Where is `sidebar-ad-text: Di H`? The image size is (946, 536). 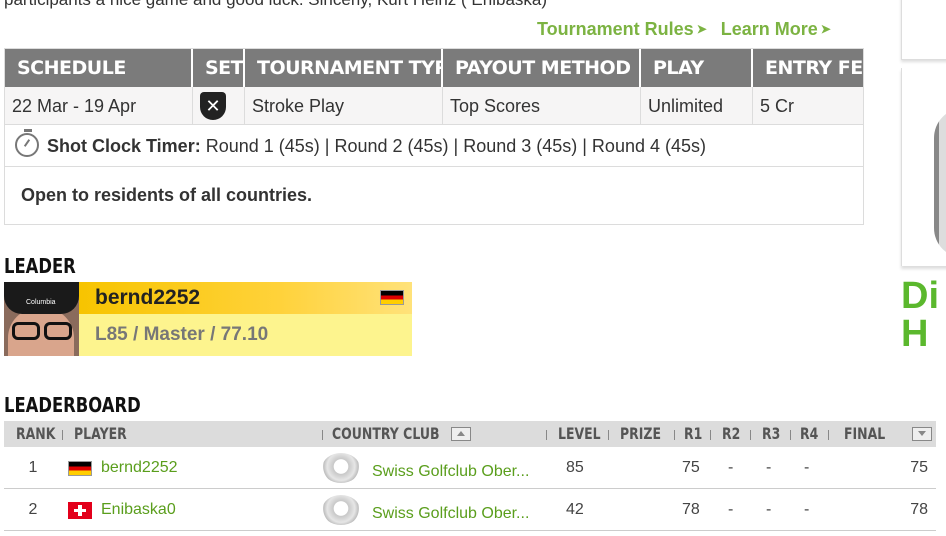
sidebar-ad-text: Di H is located at coordinates (920, 315).